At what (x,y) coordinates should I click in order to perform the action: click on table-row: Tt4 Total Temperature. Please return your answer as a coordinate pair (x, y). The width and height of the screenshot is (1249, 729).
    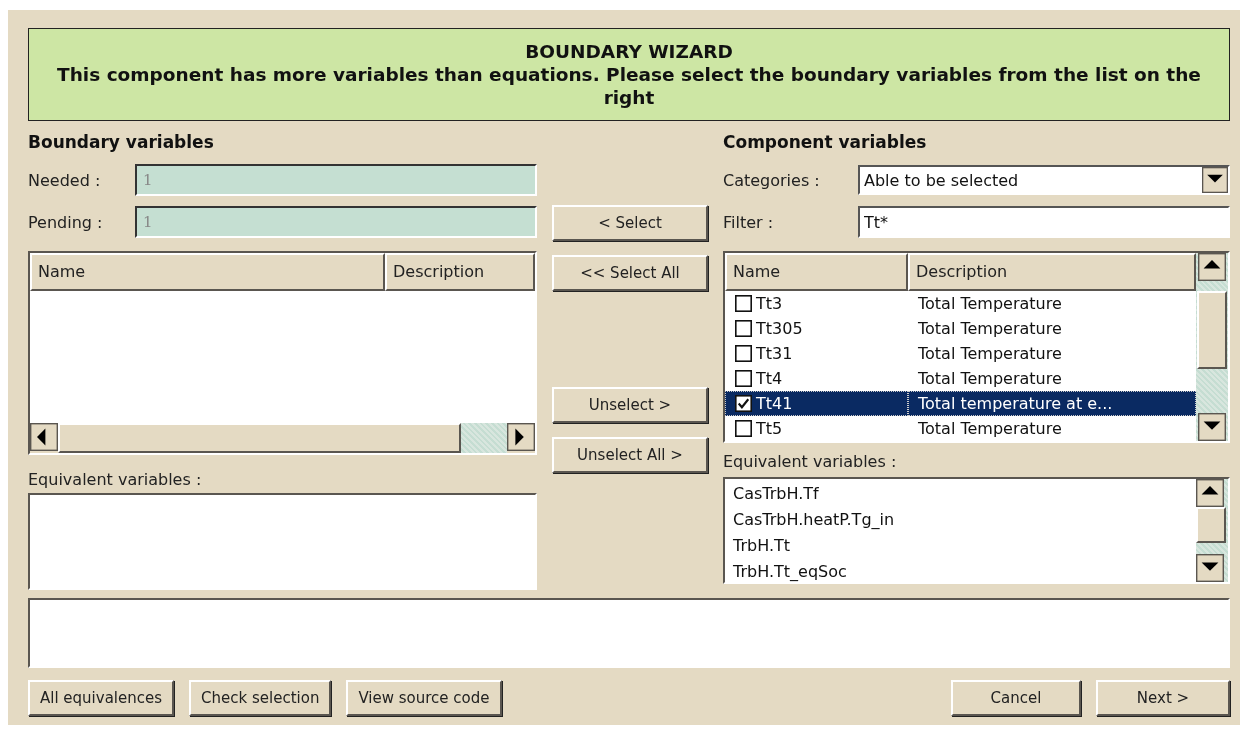
    Looking at the image, I should click on (960, 378).